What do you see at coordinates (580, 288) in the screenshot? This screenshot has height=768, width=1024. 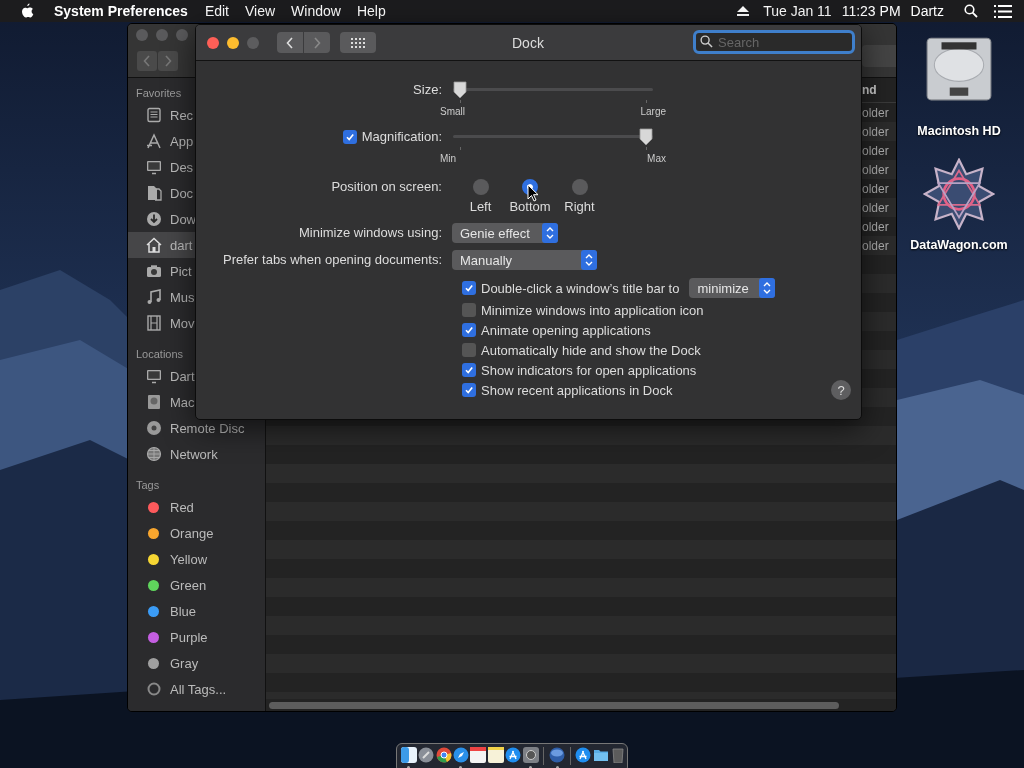 I see `checkbox-label: Double-click a window’s title bar to` at bounding box center [580, 288].